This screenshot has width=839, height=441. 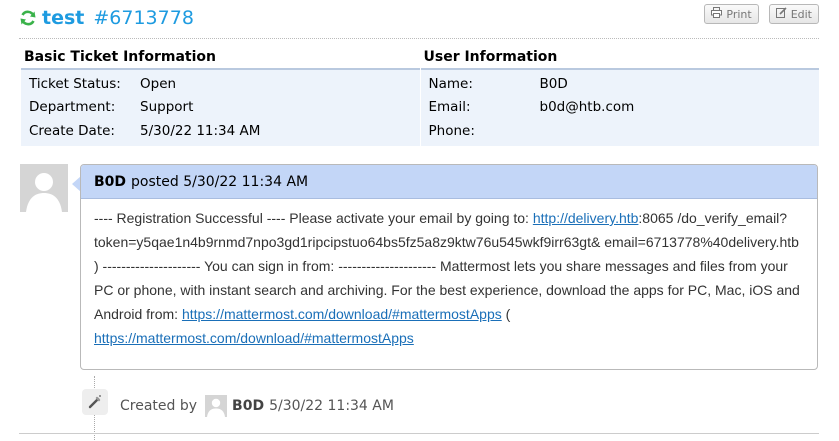 What do you see at coordinates (449, 182) in the screenshot?
I see `post-header: B0D posted 5/30/22 11:34 AM` at bounding box center [449, 182].